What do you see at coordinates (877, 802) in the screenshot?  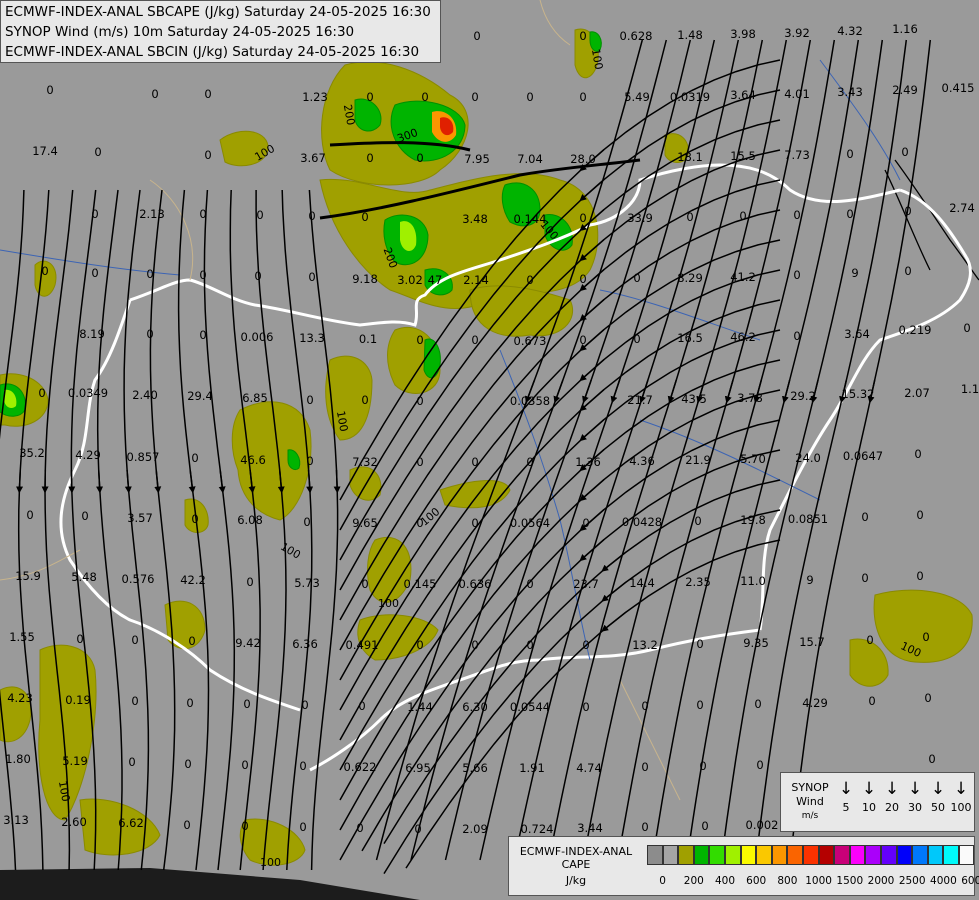 I see `synop-wind-legend: SYNOP Wind m/s ↓ 5 ↓ 10 ↓ 20 ↓ 30 ↓ 50 ↓ 100` at bounding box center [877, 802].